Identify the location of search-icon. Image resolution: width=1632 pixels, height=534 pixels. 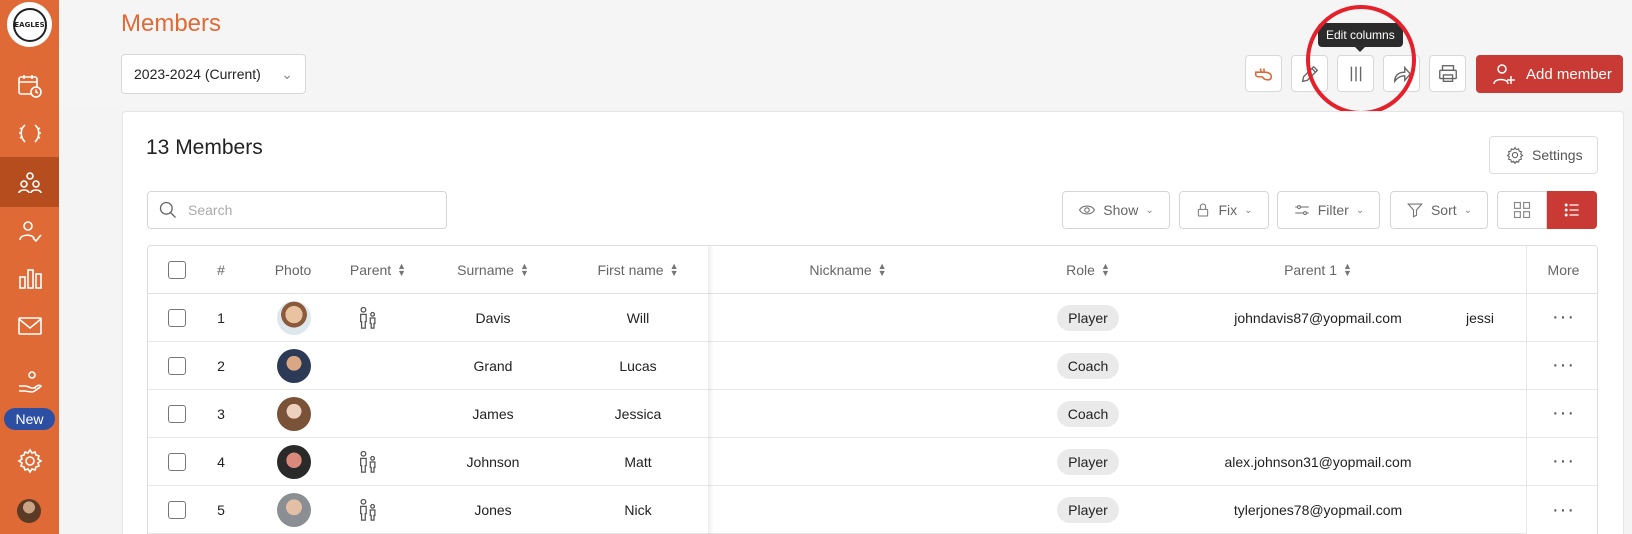
(167, 209).